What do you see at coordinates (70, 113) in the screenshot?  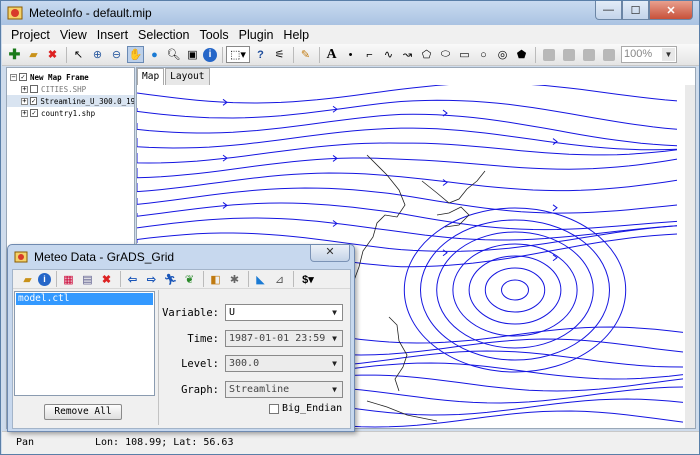 I see `layer-tree-row-country: + ✓ country1.shp` at bounding box center [70, 113].